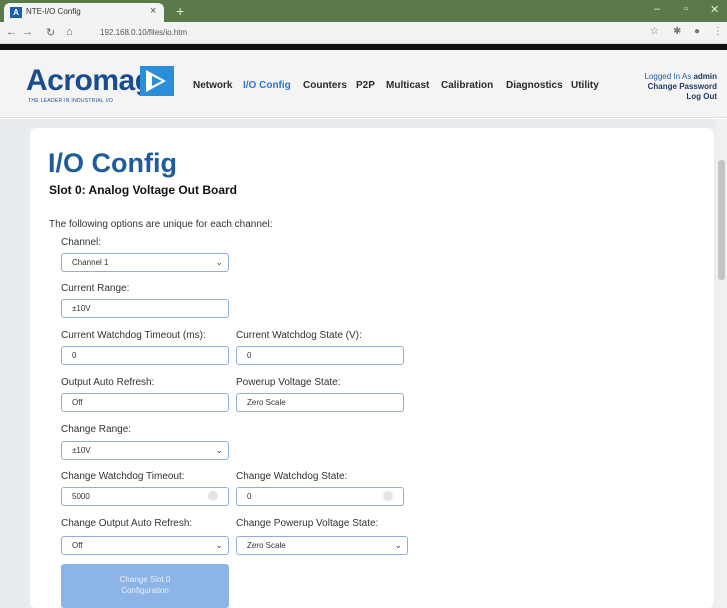  Describe the element at coordinates (95, 288) in the screenshot. I see `current-range-label: Current Range:` at that location.